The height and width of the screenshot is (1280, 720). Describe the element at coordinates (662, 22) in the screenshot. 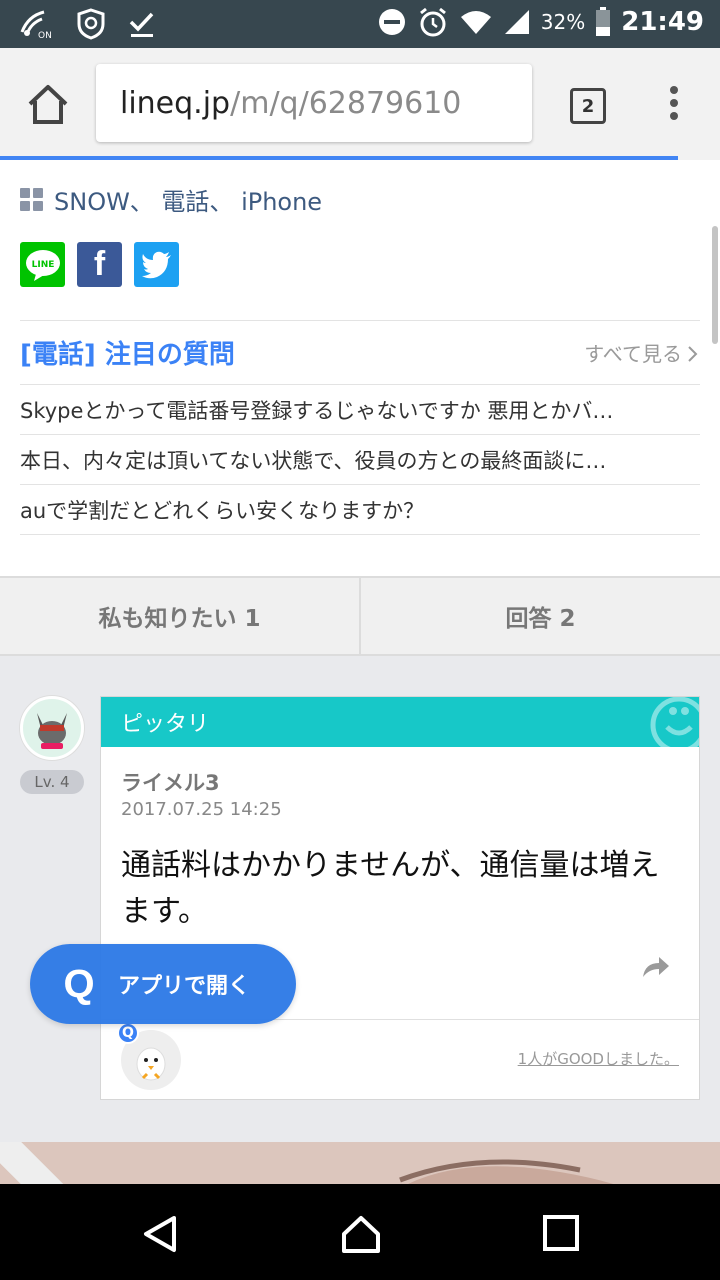

I see `clock: 21:49` at that location.